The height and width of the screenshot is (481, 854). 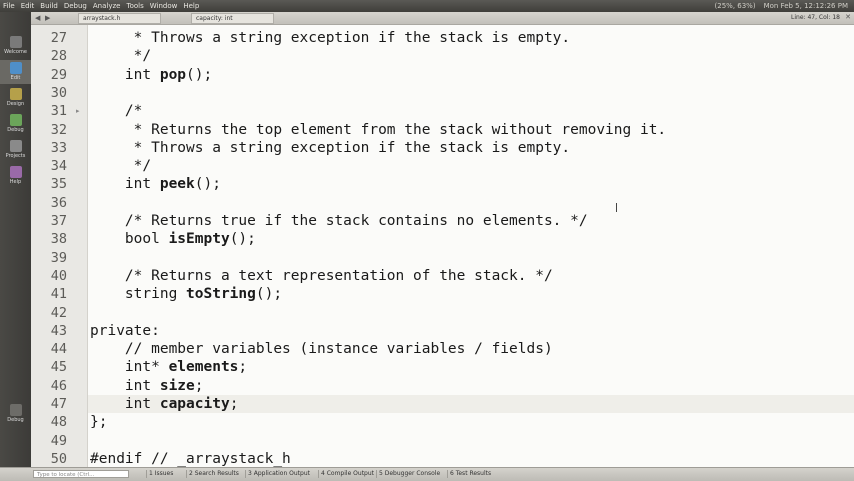 What do you see at coordinates (75, 6) in the screenshot?
I see `menu-debug: Debug` at bounding box center [75, 6].